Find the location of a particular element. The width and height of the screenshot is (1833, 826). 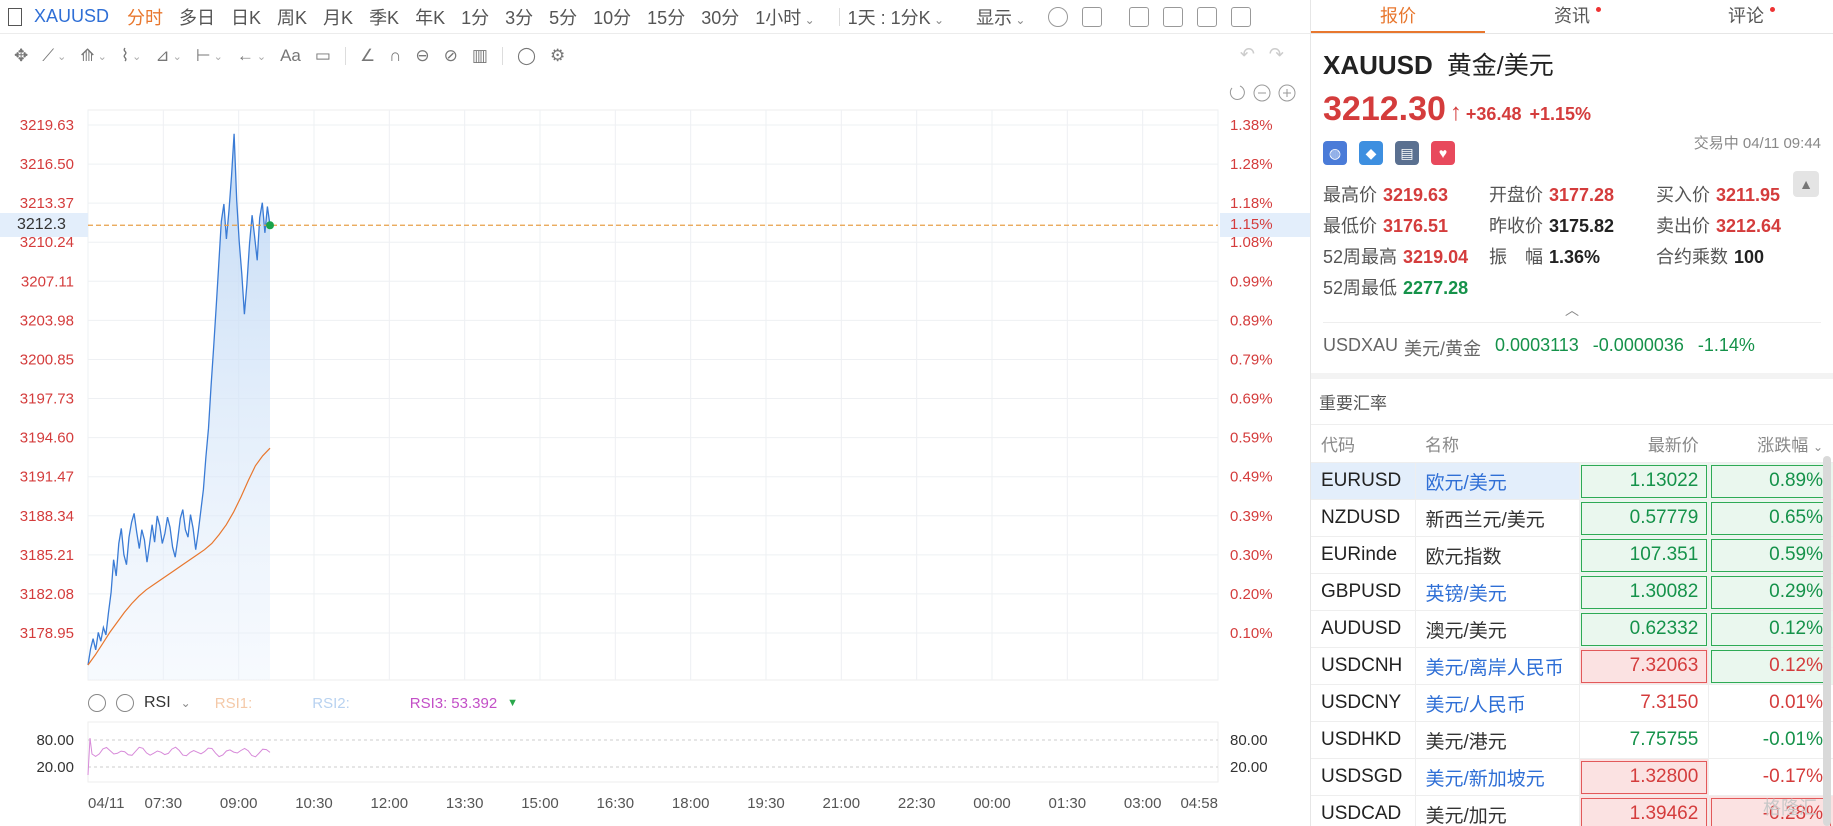

stat-item: 最高价 3219.63 is located at coordinates (1406, 194).